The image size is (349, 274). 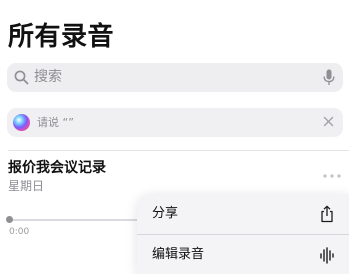 I want to click on close-icon, so click(x=328, y=121).